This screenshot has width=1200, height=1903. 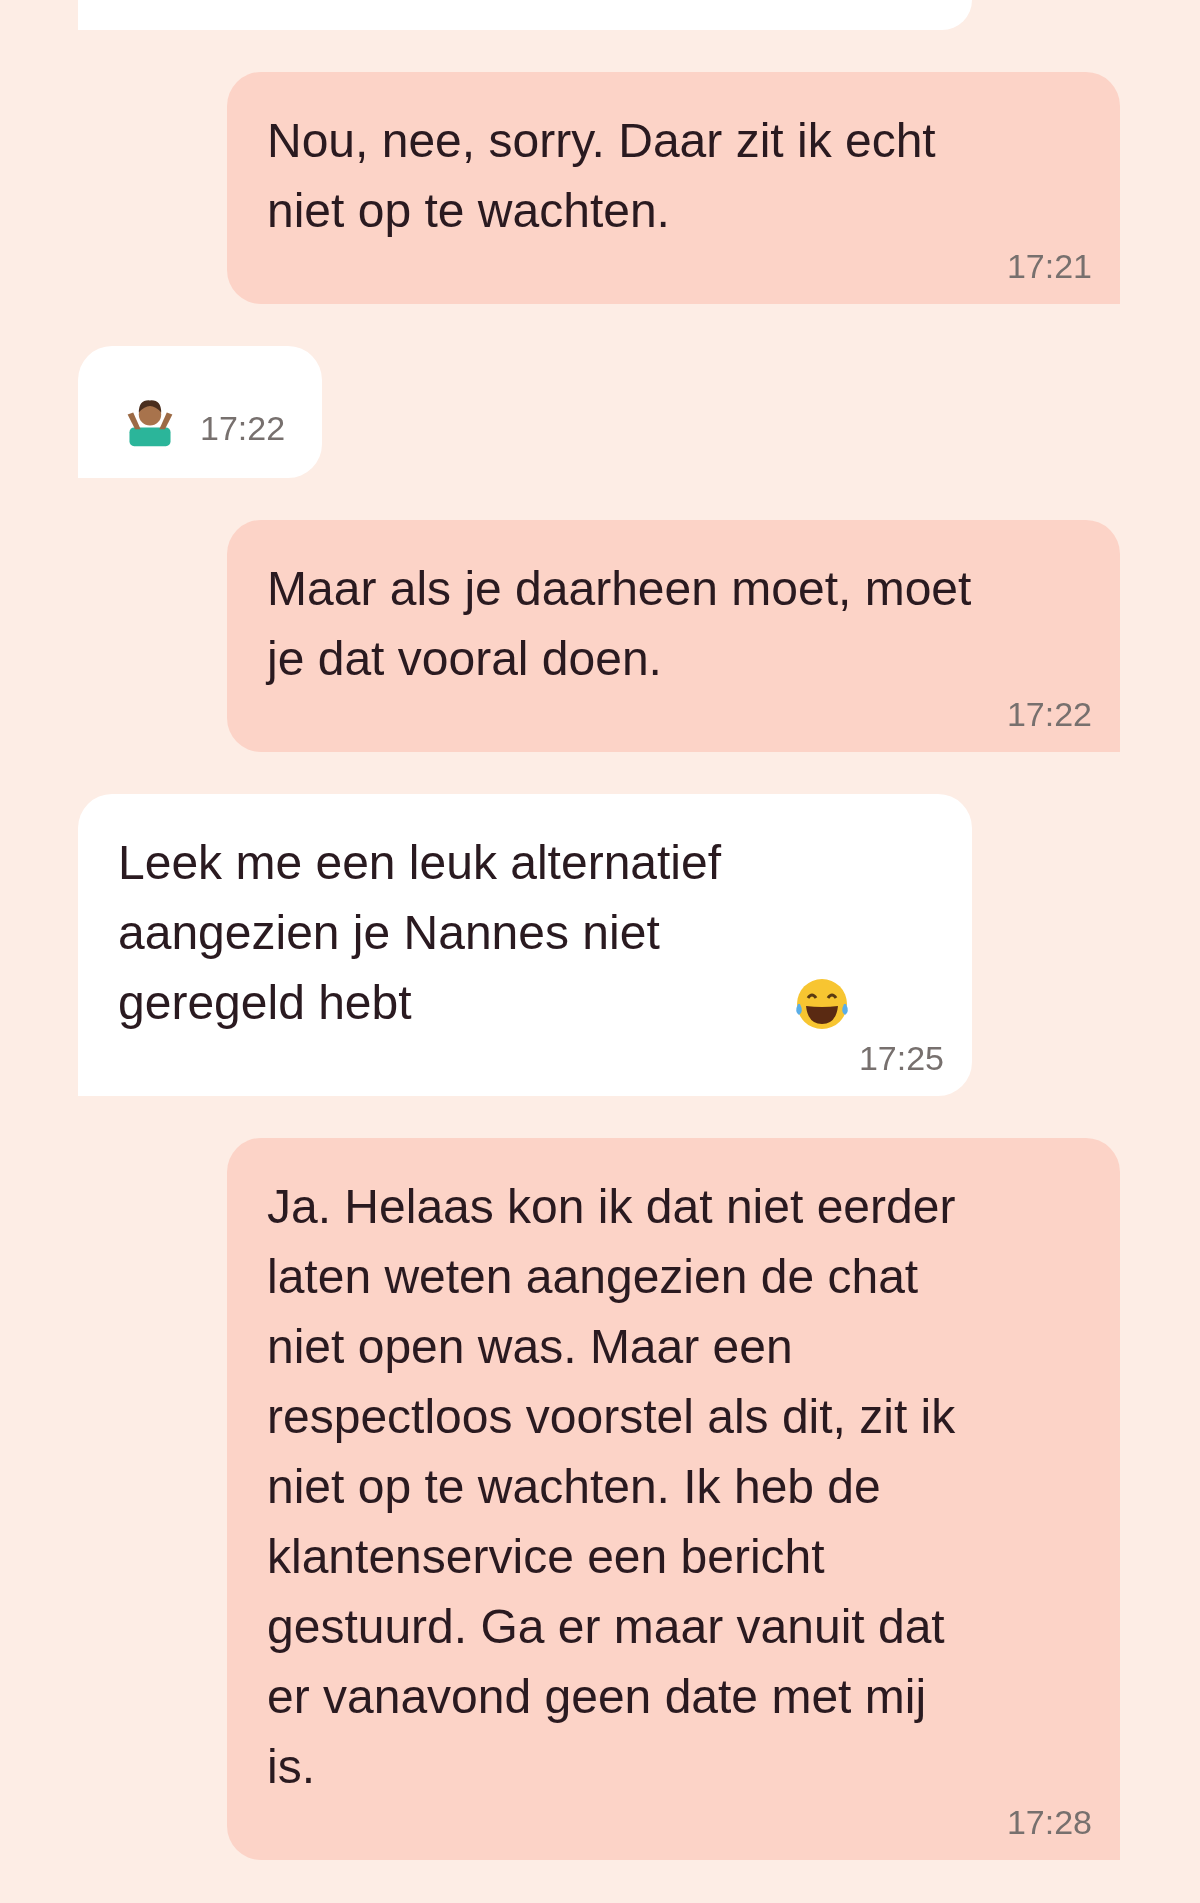 I want to click on message-text: Nou, nee, sorry. Daar zit ik echt niet op te wachten., so click(x=602, y=176).